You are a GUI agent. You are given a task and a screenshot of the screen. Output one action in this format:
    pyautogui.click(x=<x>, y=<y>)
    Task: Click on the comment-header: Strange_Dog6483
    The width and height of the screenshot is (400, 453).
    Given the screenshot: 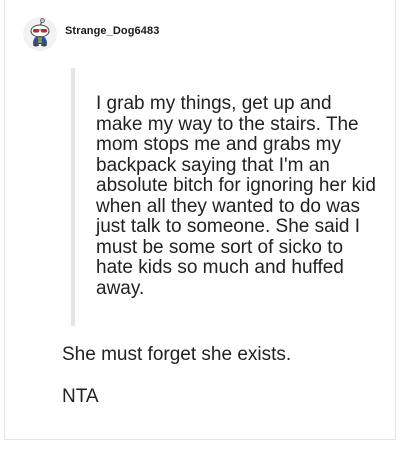 What is the action you would take?
    pyautogui.click(x=91, y=34)
    